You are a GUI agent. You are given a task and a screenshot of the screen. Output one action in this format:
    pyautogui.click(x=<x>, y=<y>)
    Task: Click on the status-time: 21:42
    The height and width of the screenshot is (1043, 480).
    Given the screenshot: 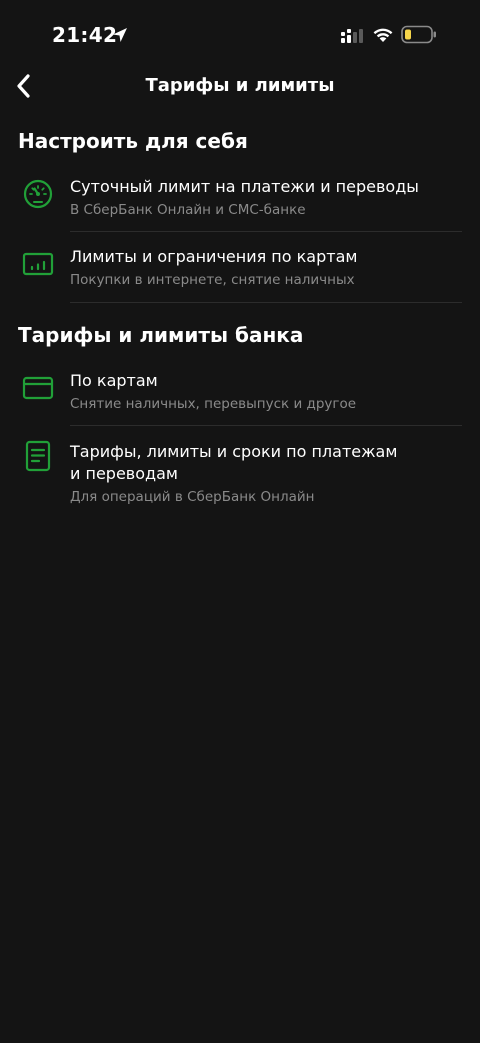 What is the action you would take?
    pyautogui.click(x=85, y=35)
    